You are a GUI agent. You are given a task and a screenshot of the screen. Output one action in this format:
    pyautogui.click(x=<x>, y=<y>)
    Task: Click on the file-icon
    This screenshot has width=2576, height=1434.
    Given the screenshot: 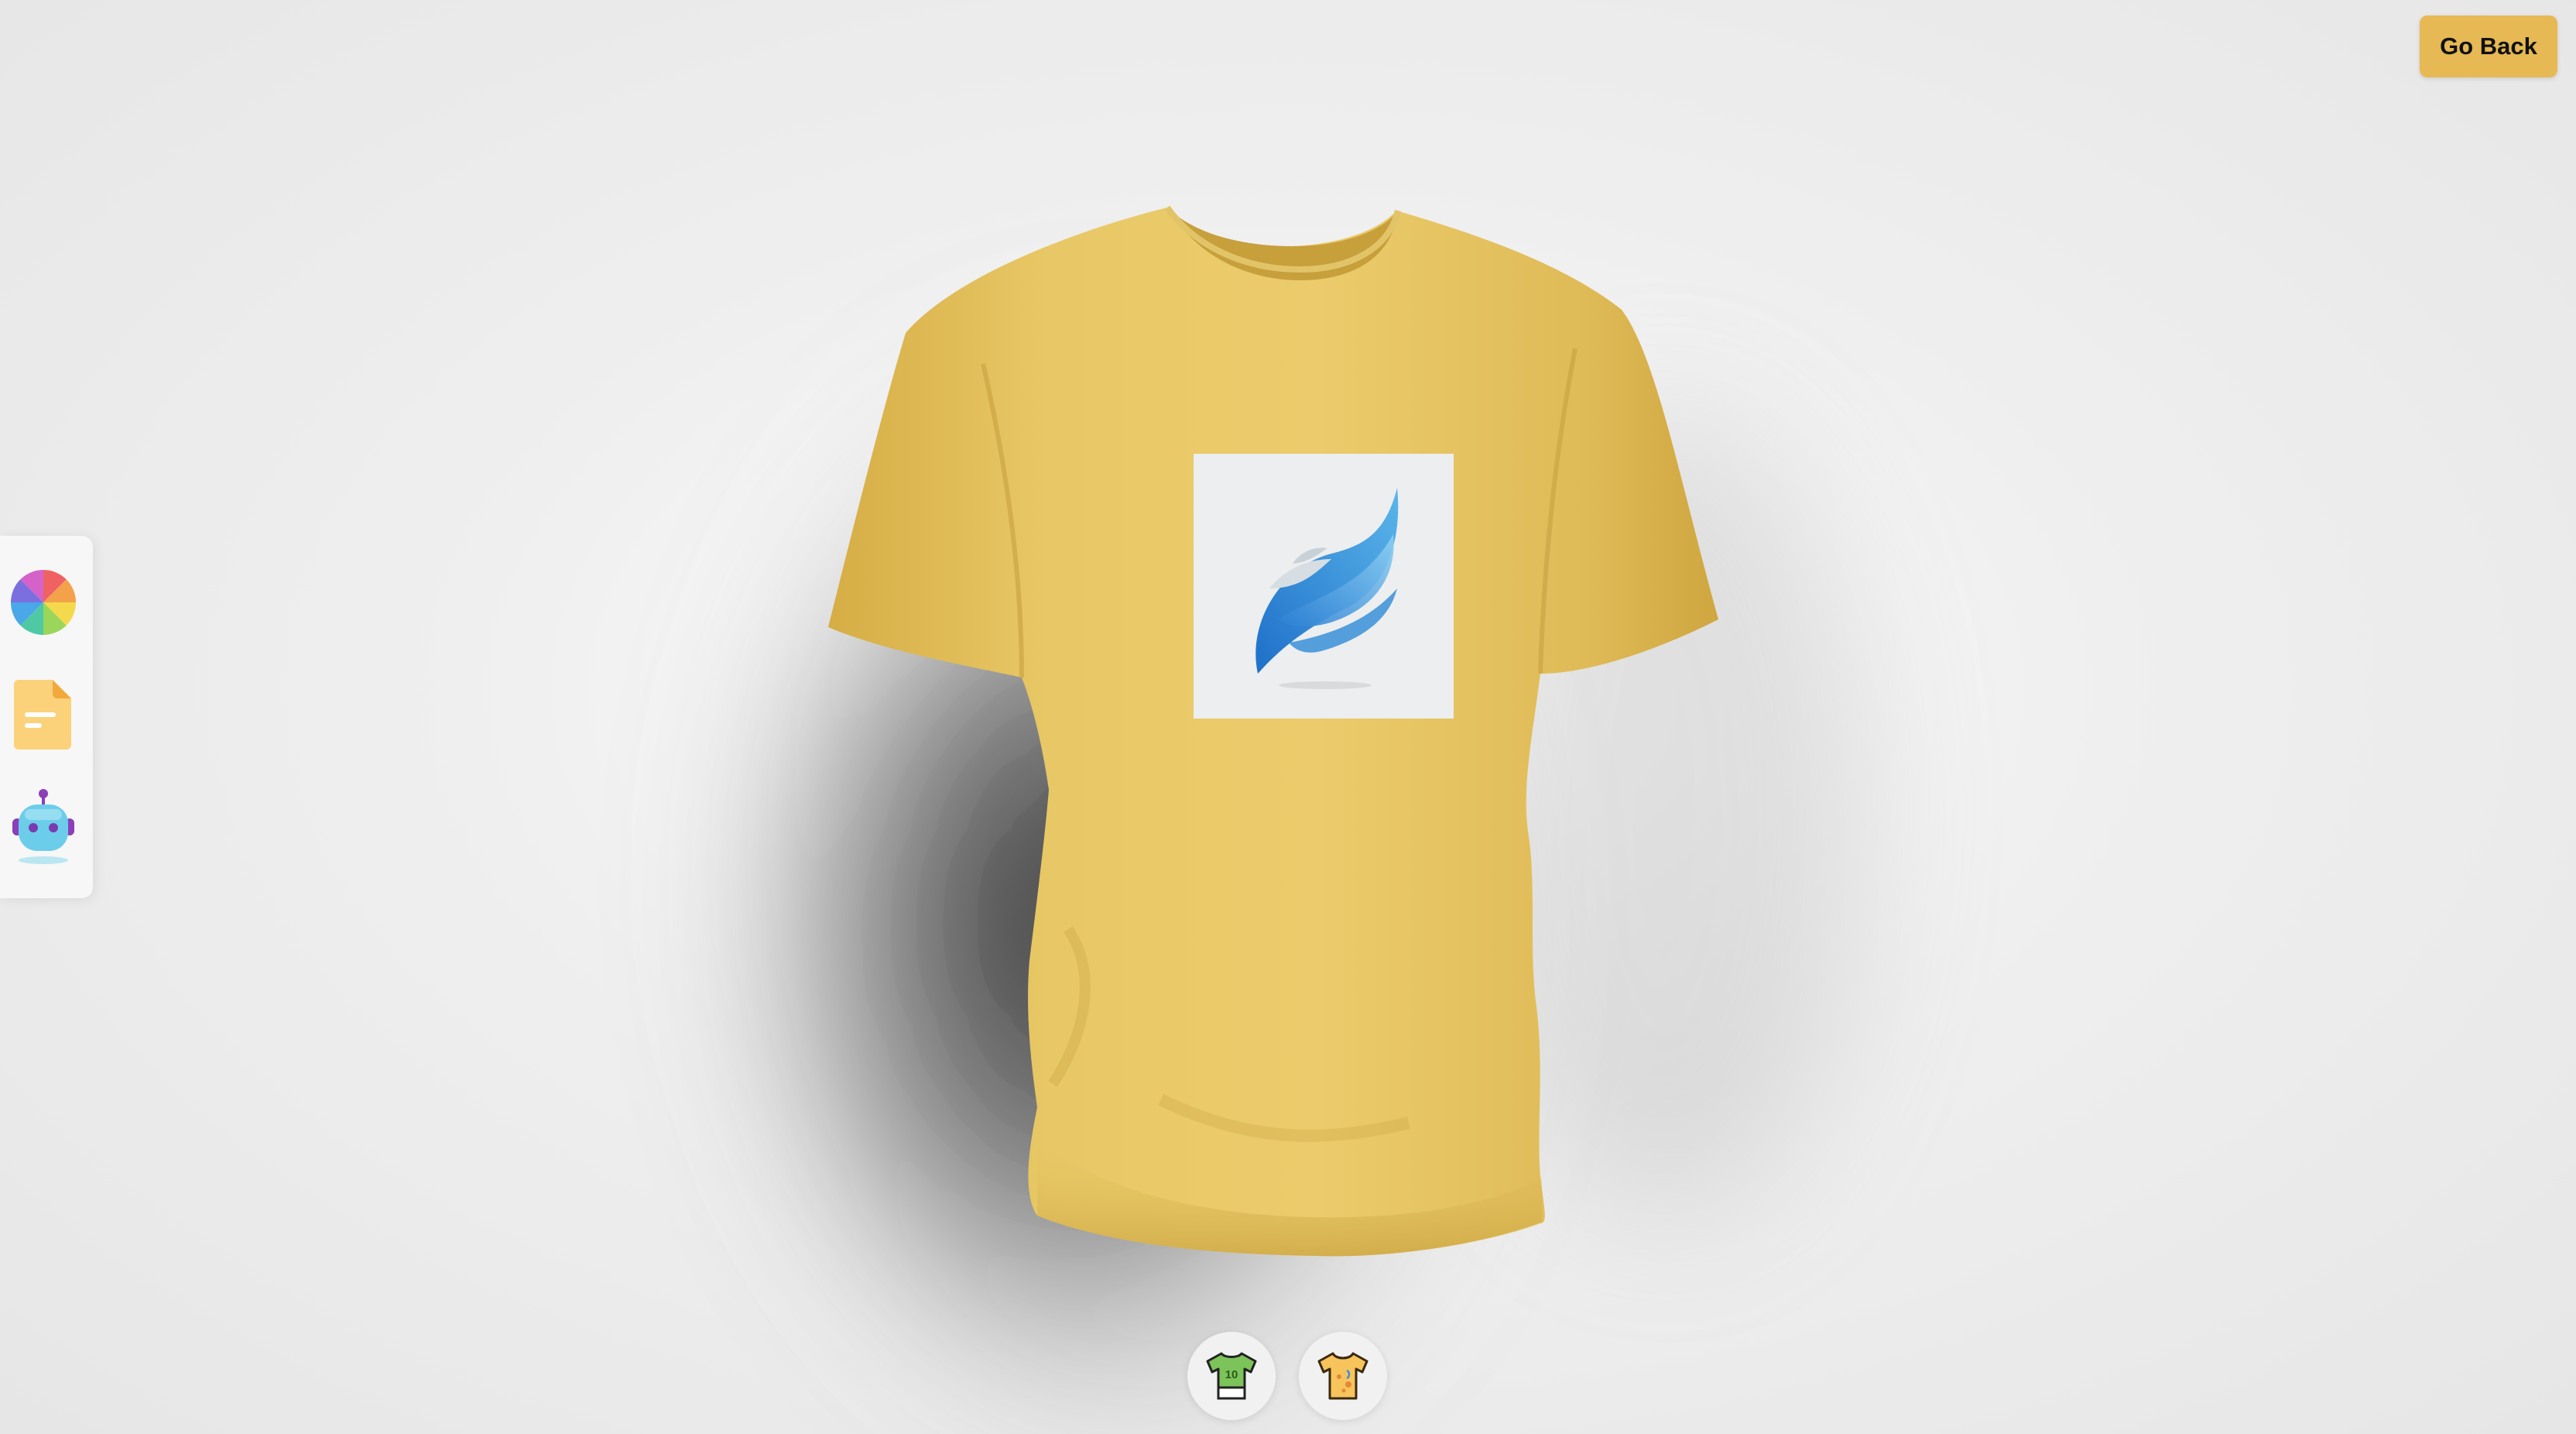 What is the action you would take?
    pyautogui.click(x=43, y=715)
    